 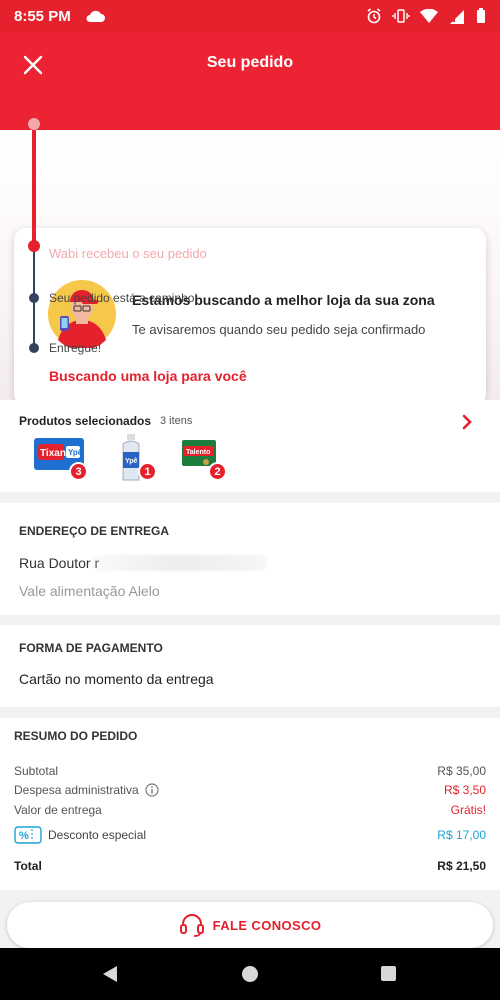 What do you see at coordinates (467, 422) in the screenshot?
I see `chevron-right-icon` at bounding box center [467, 422].